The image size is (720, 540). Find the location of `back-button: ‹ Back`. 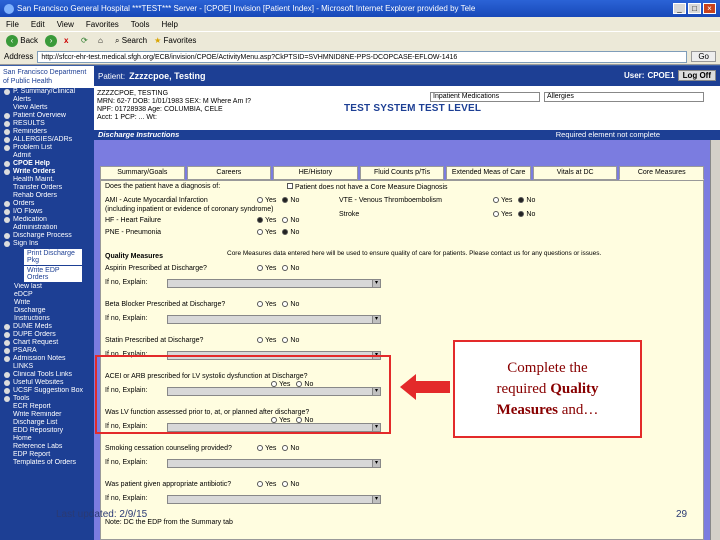

back-button: ‹ Back is located at coordinates (22, 41).